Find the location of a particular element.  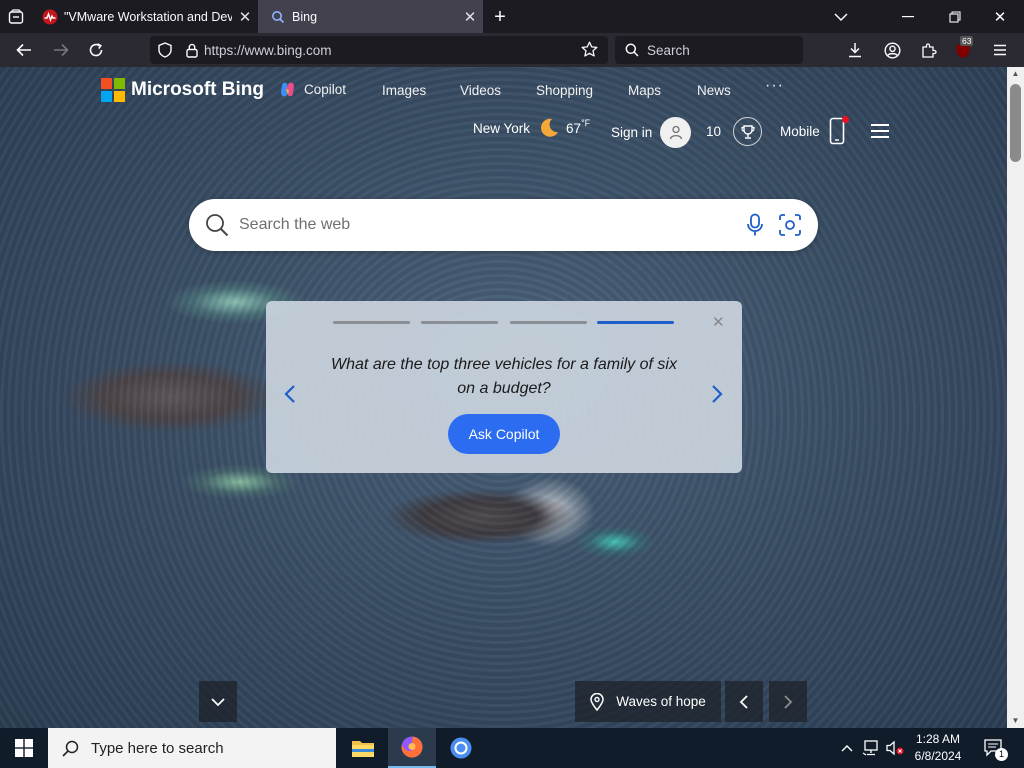

more-nav-button: ··· is located at coordinates (774, 86).